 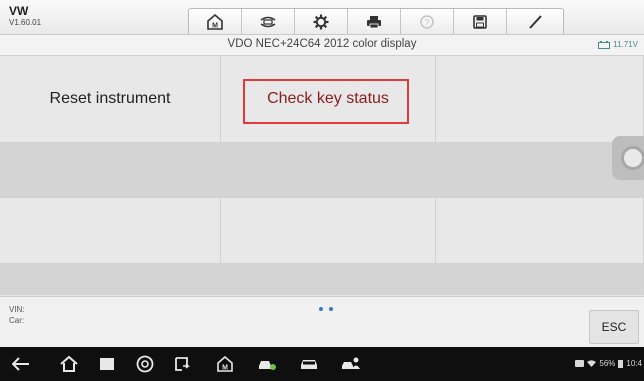 I want to click on print-icon, so click(x=374, y=21).